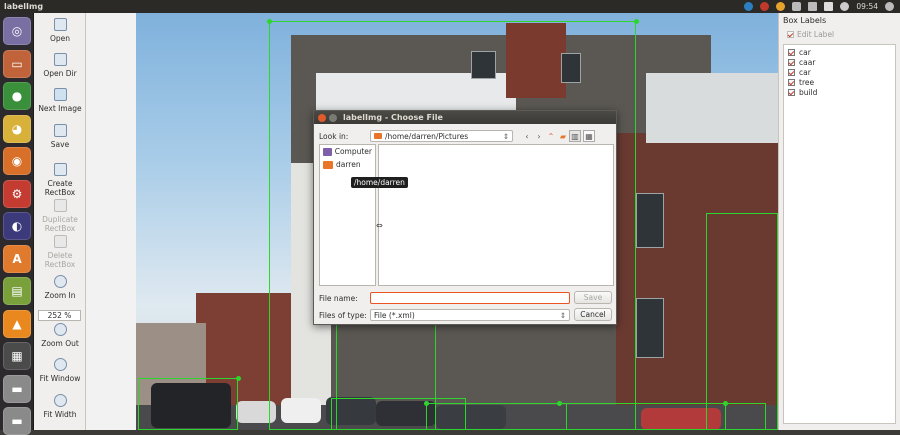 The image size is (900, 435). I want to click on label-list-item: build, so click(839, 92).